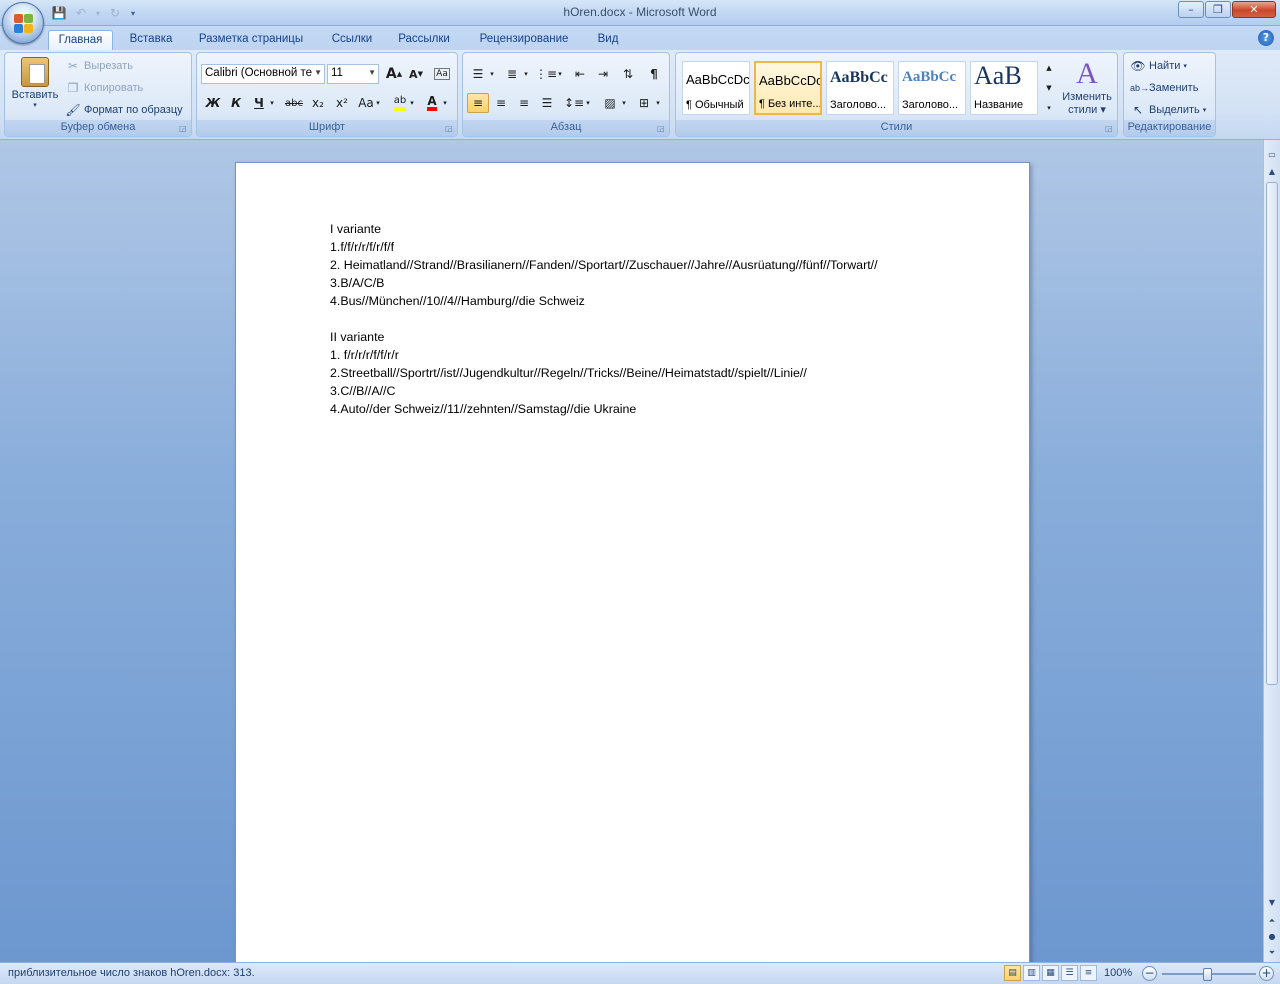 This screenshot has width=1280, height=984. What do you see at coordinates (1272, 903) in the screenshot?
I see `scroll-down-icon: ▼` at bounding box center [1272, 903].